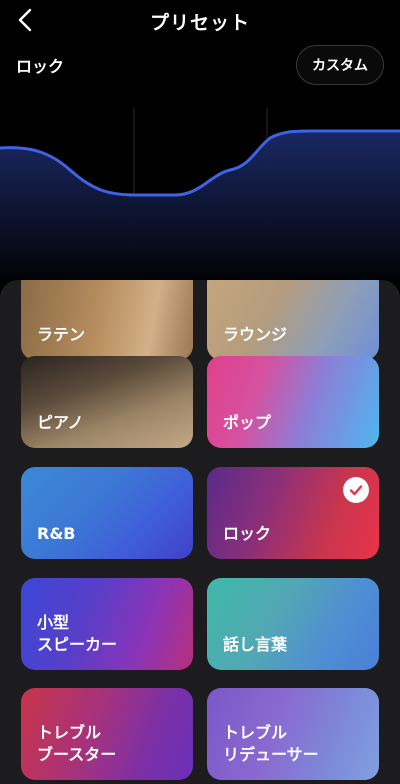 The width and height of the screenshot is (400, 784). What do you see at coordinates (293, 402) in the screenshot?
I see `preset-card-pop: ポップ` at bounding box center [293, 402].